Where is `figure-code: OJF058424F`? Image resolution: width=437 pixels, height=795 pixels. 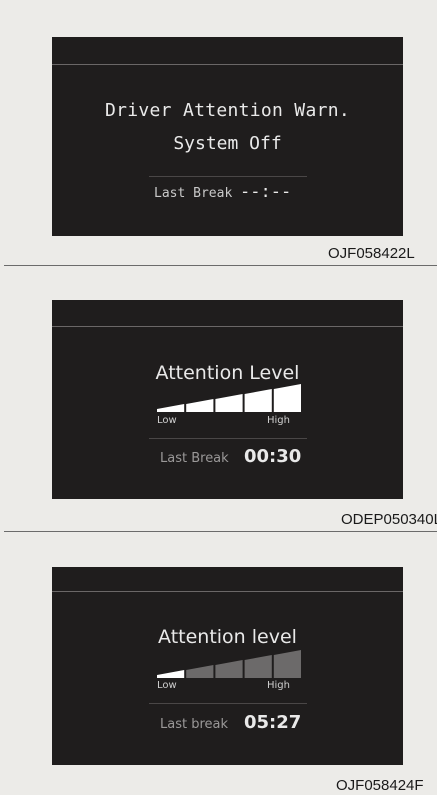
figure-code: OJF058424F is located at coordinates (380, 785).